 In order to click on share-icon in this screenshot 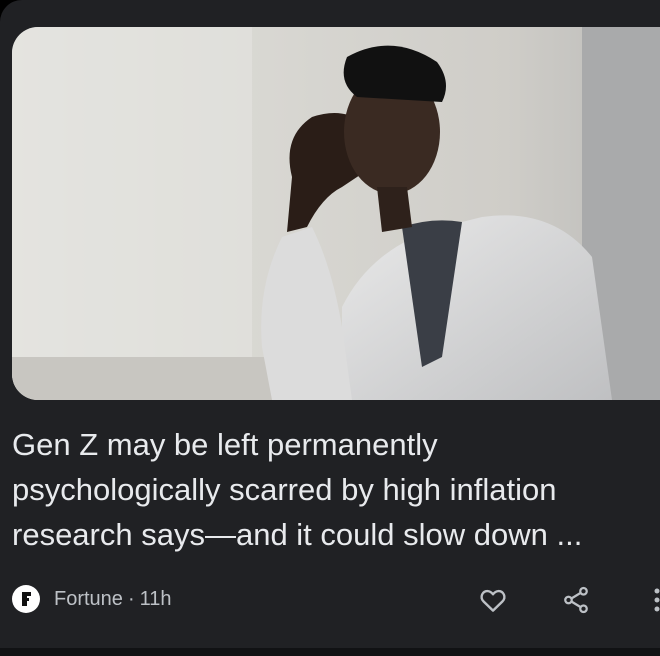, I will do `click(576, 600)`.